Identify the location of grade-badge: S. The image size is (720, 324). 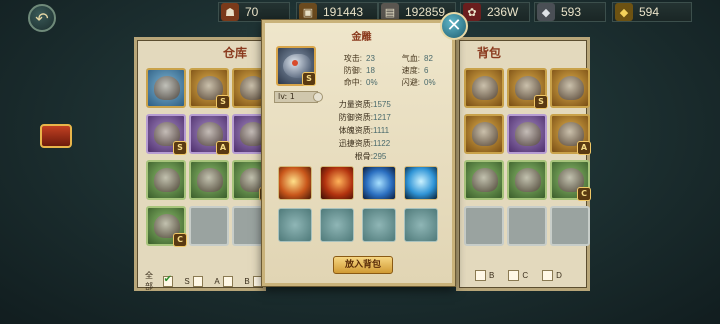
(541, 102).